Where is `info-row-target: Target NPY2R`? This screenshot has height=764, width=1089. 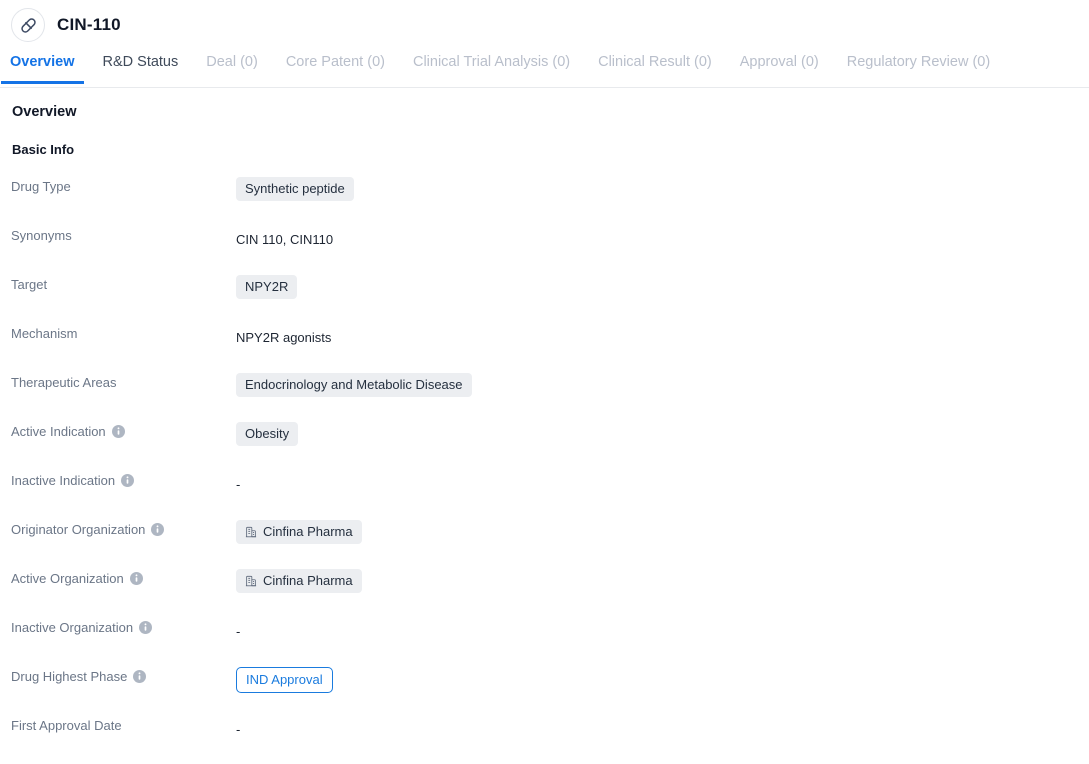
info-row-target: Target NPY2R is located at coordinates (550, 287).